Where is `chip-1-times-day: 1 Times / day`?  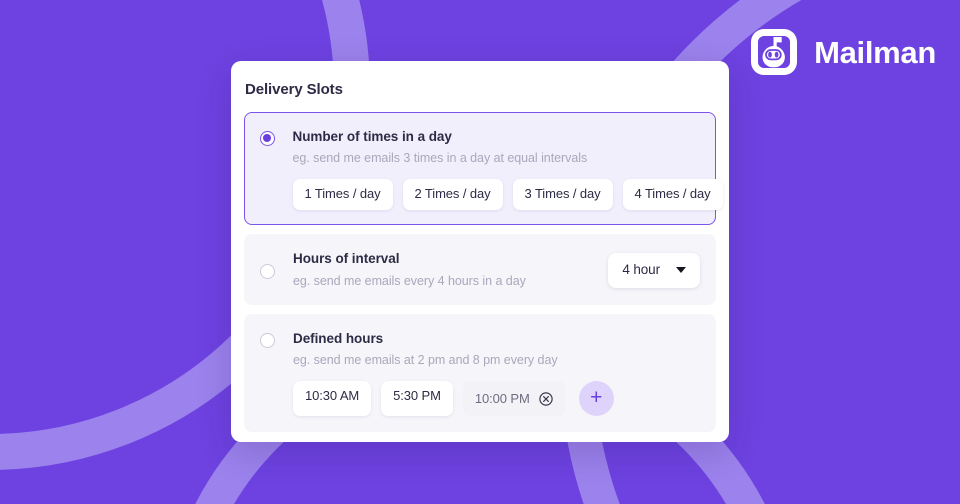 chip-1-times-day: 1 Times / day is located at coordinates (342, 194).